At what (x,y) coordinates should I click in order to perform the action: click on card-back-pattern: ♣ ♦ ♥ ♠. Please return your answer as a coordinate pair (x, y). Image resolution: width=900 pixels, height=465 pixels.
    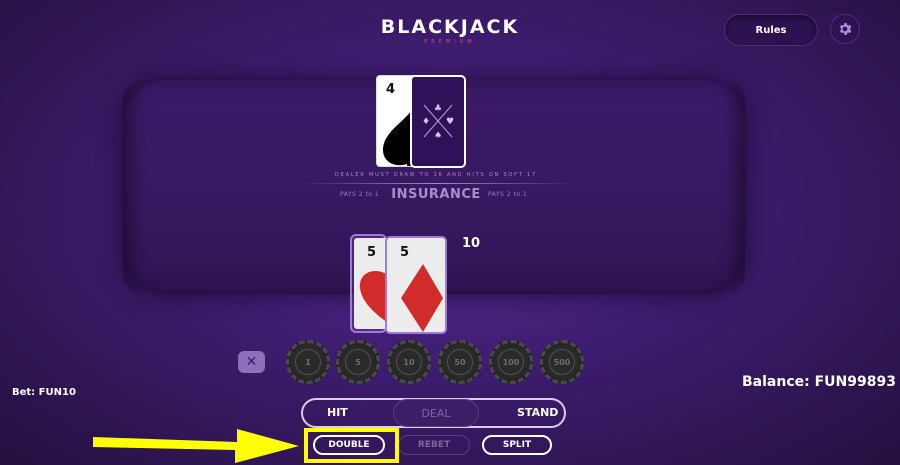
    Looking at the image, I should click on (438, 122).